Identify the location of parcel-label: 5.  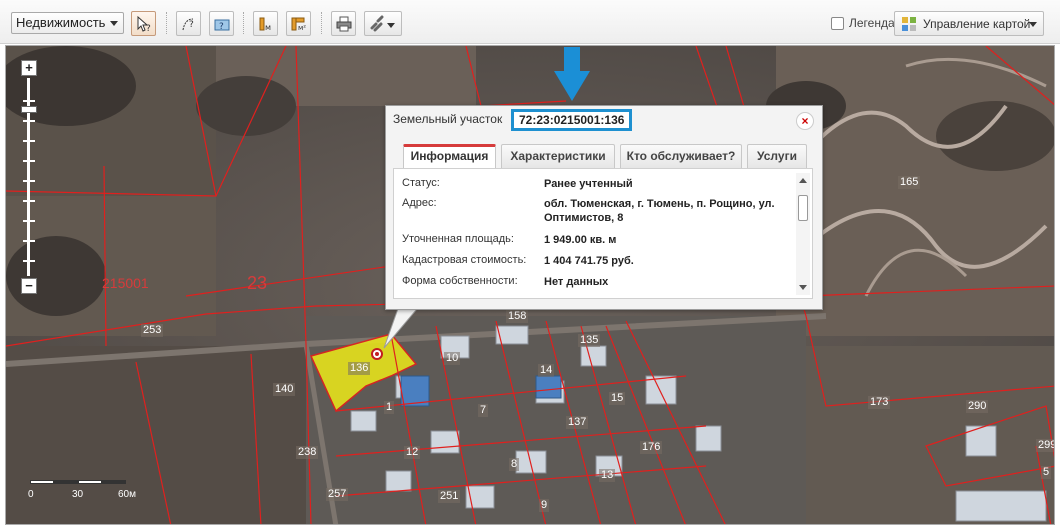
(1046, 472).